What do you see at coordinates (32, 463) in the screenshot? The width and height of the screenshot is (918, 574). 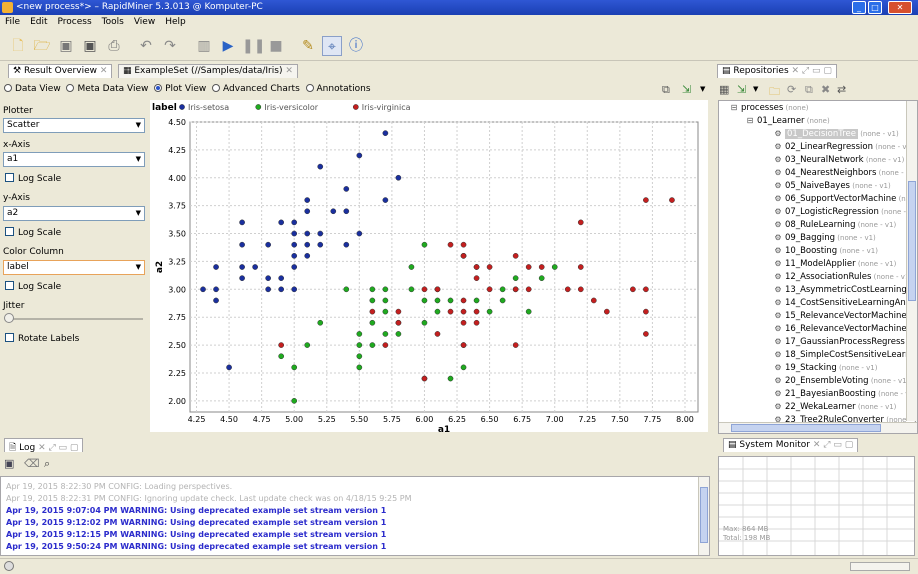 I see `clear-log-icon: ⌫` at bounding box center [32, 463].